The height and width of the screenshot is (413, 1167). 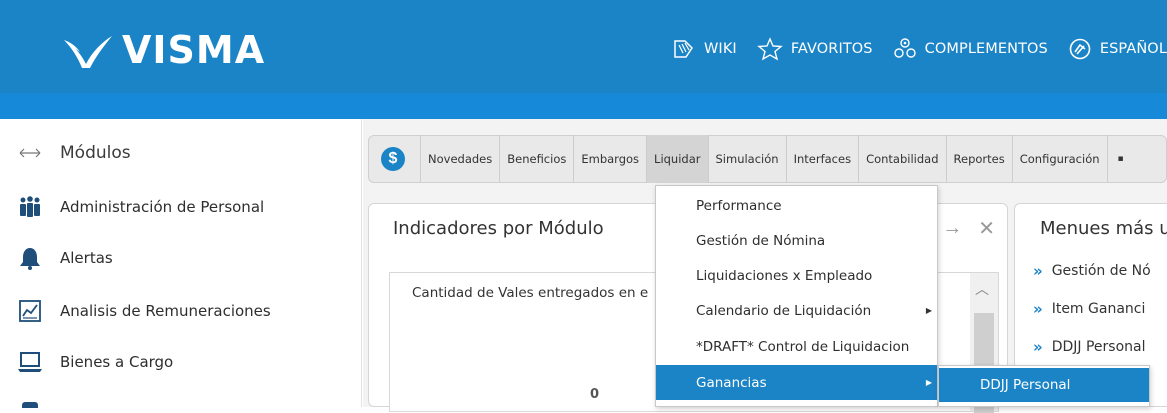 What do you see at coordinates (536, 159) in the screenshot?
I see `tab-beneficios: Beneficios` at bounding box center [536, 159].